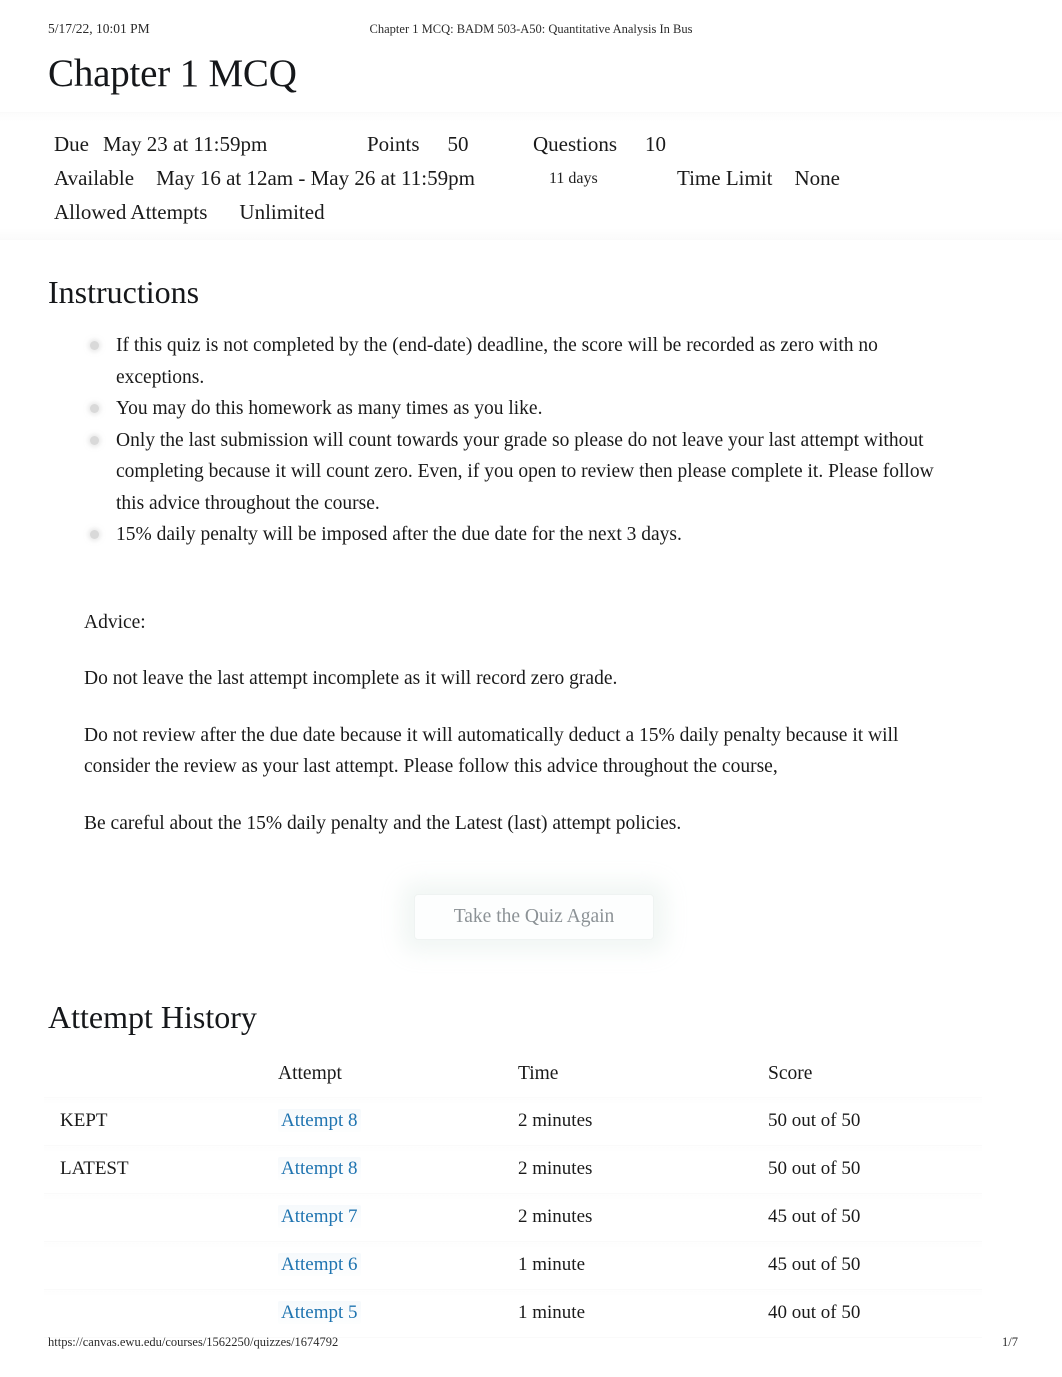 The height and width of the screenshot is (1377, 1062). Describe the element at coordinates (315, 178) in the screenshot. I see `available-value: May 16 at 12am - May 26 at 11:59pm` at that location.